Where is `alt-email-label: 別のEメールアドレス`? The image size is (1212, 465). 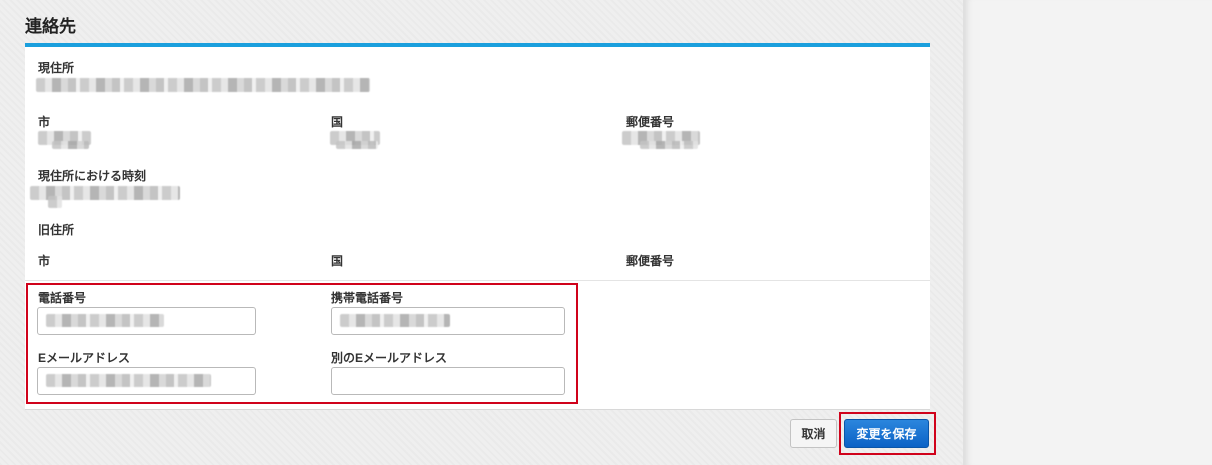
alt-email-label: 別のEメールアドレス is located at coordinates (389, 358).